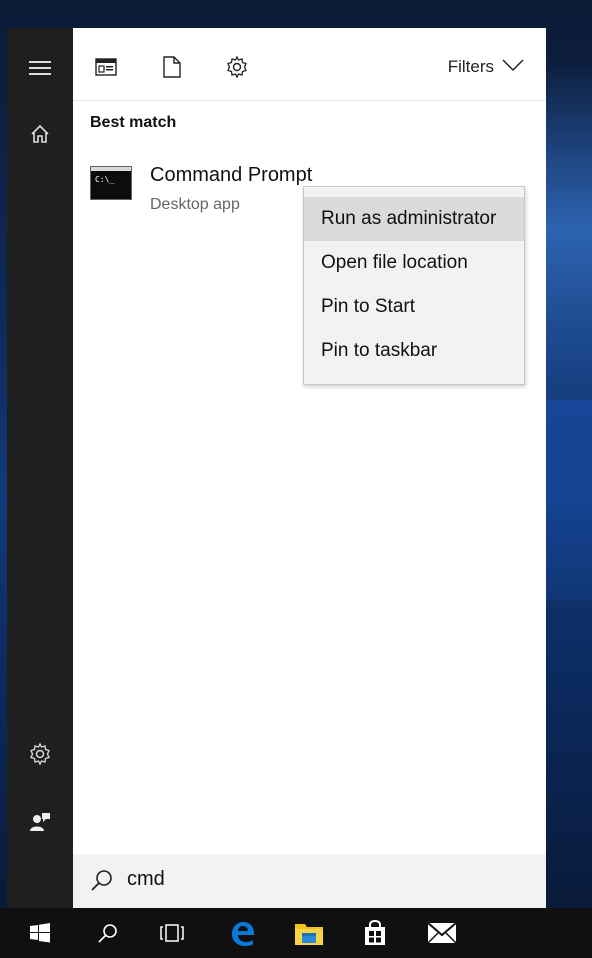 The image size is (592, 958). I want to click on desktop-wallpaper-light-lower, so click(569, 500).